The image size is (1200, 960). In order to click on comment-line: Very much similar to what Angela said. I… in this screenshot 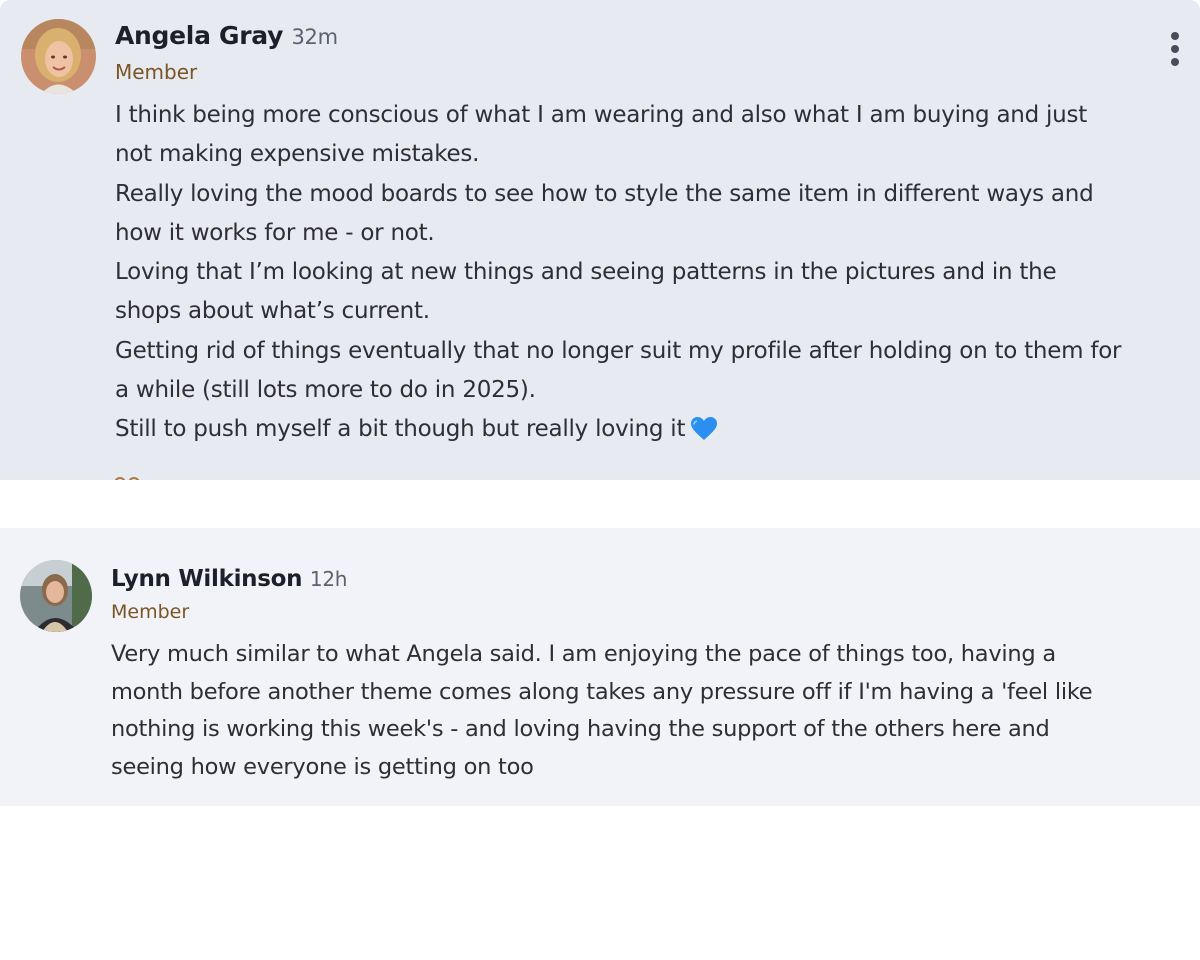, I will do `click(583, 654)`.